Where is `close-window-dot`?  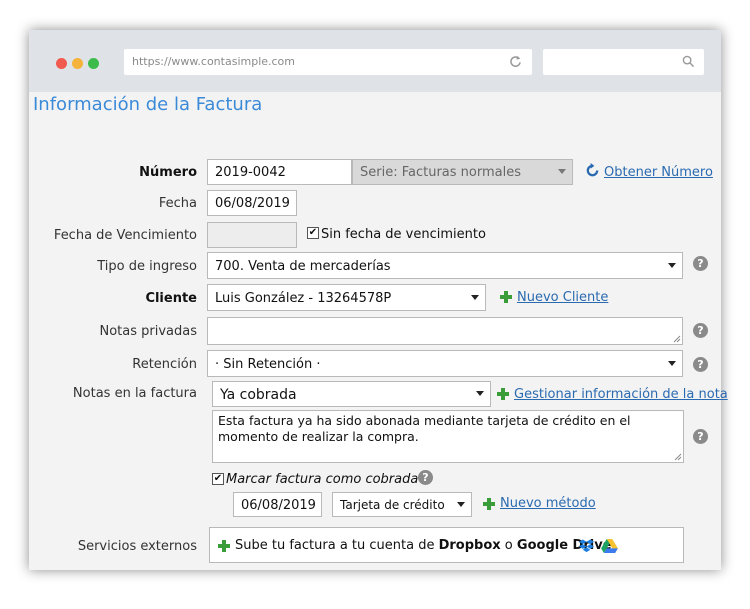
close-window-dot is located at coordinates (61, 63).